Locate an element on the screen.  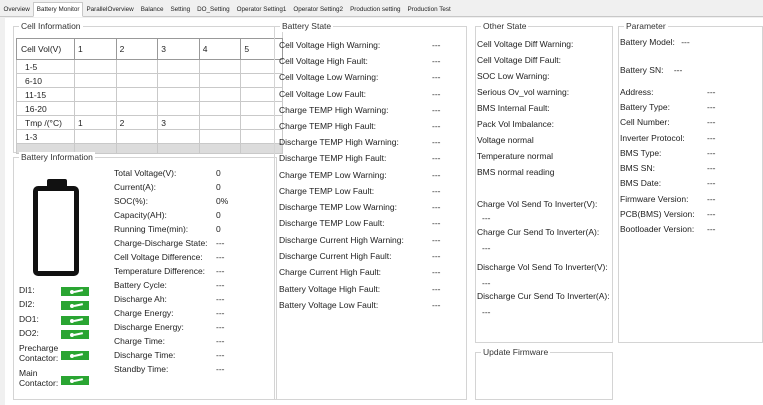
other-state-item: SOC Low Warning: is located at coordinates (513, 76).